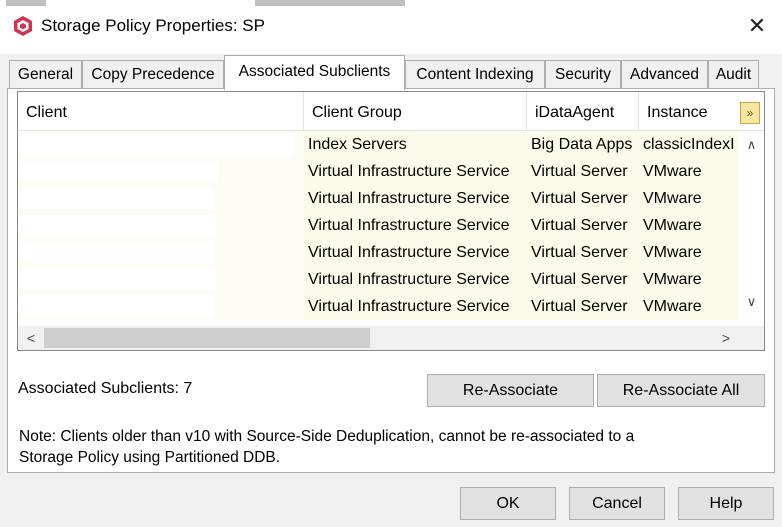 The width and height of the screenshot is (782, 527). I want to click on scroll-down-icon: ∨, so click(751, 302).